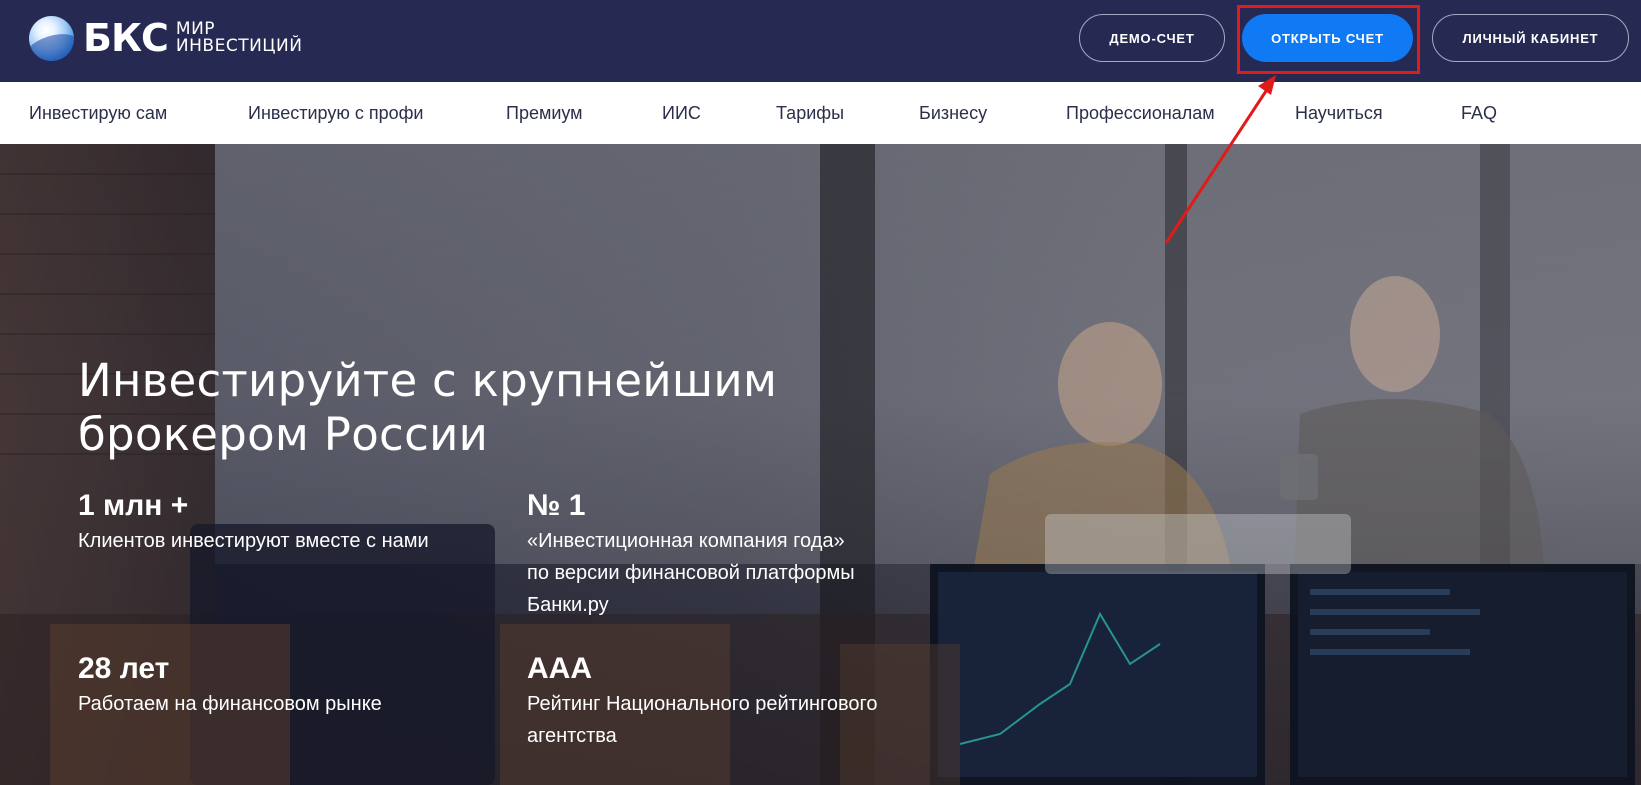 The image size is (1641, 785). What do you see at coordinates (568, 605) in the screenshot?
I see `stat-description-line: Банки.ру` at bounding box center [568, 605].